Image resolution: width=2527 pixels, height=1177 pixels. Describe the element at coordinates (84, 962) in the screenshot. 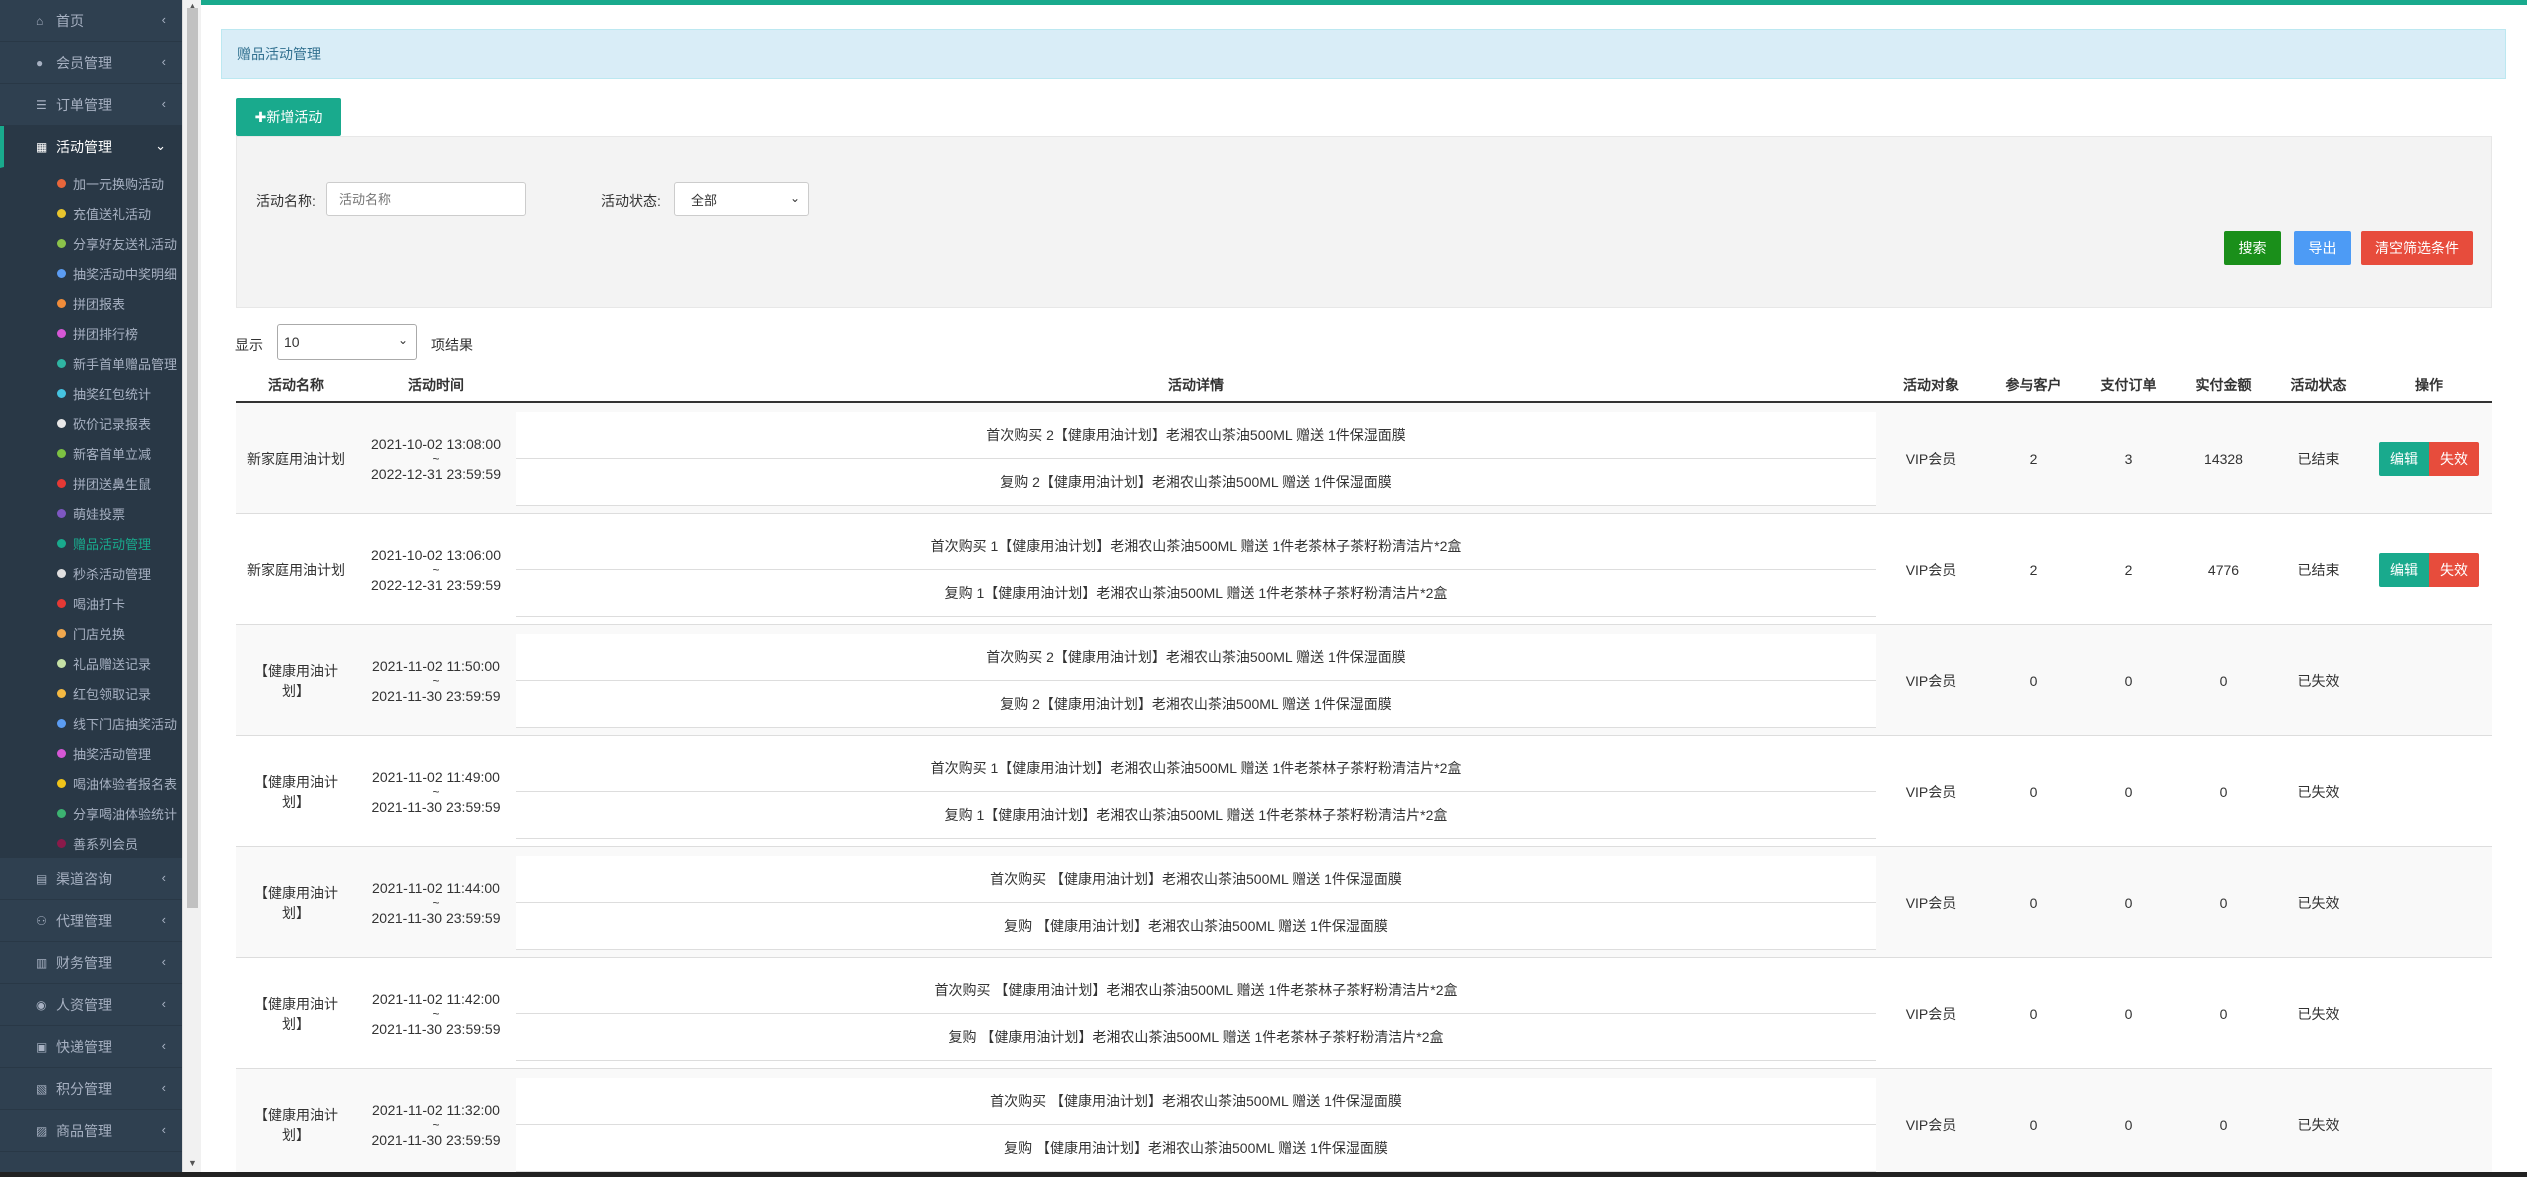

I see `sidebar-item-label: 财务管理` at that location.